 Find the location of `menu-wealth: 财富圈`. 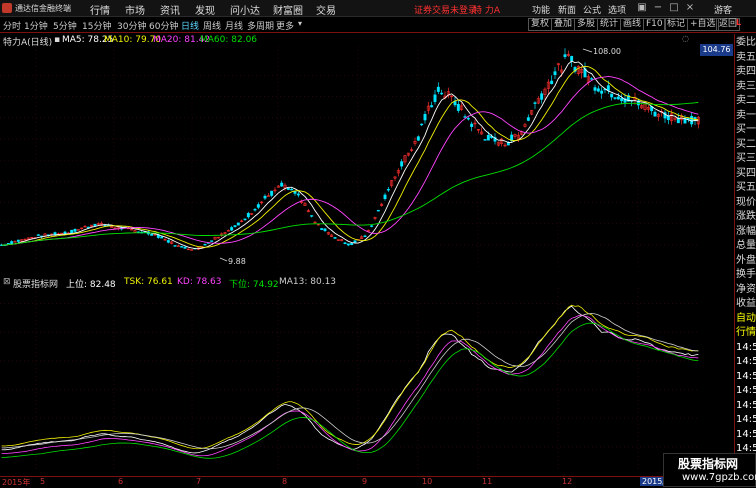

menu-wealth: 财富圈 is located at coordinates (288, 9).